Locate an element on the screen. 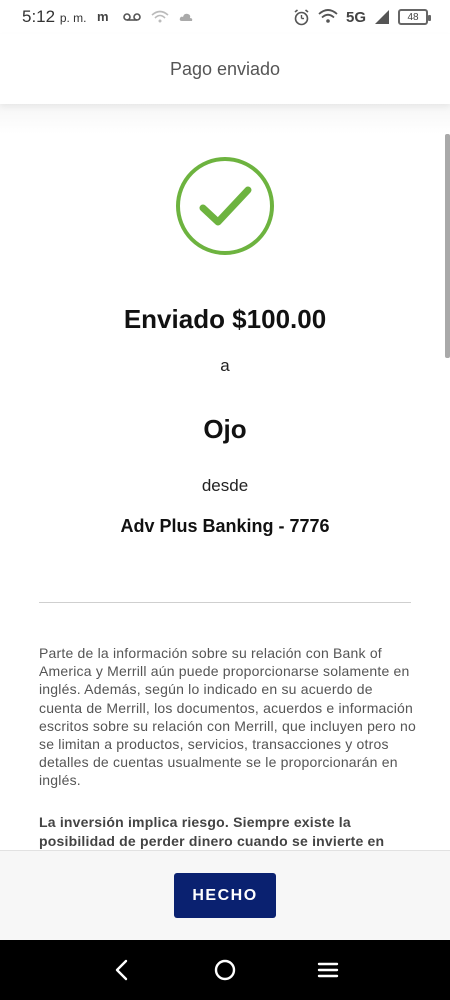 The width and height of the screenshot is (450, 1000). cloud-icon is located at coordinates (186, 17).